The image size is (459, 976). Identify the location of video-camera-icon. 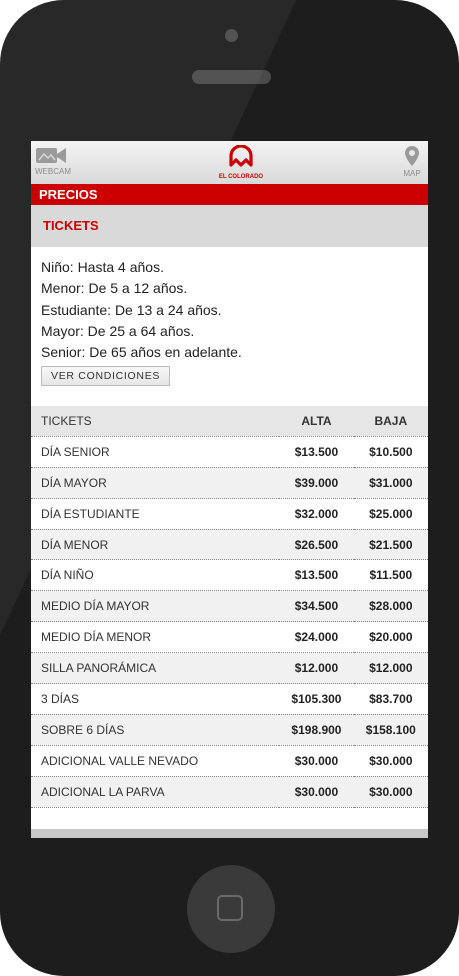
(51, 155).